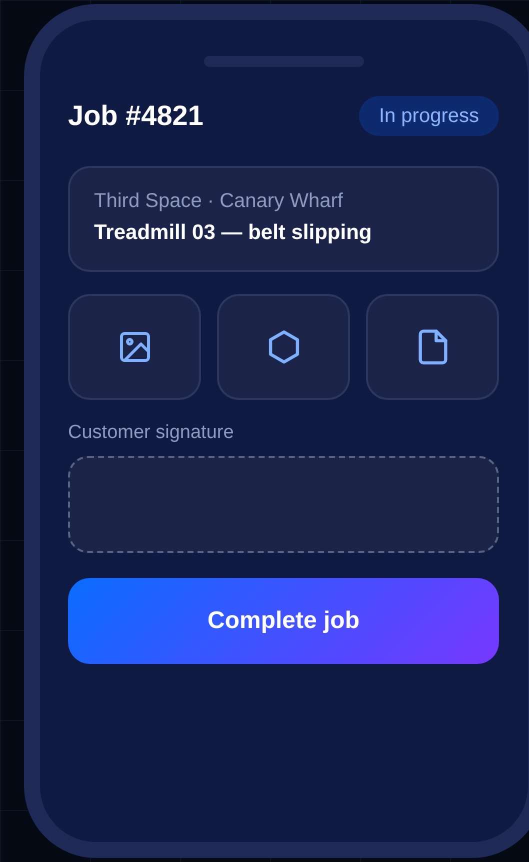  What do you see at coordinates (219, 201) in the screenshot?
I see `location-text: Third Space · Canary Wharf` at bounding box center [219, 201].